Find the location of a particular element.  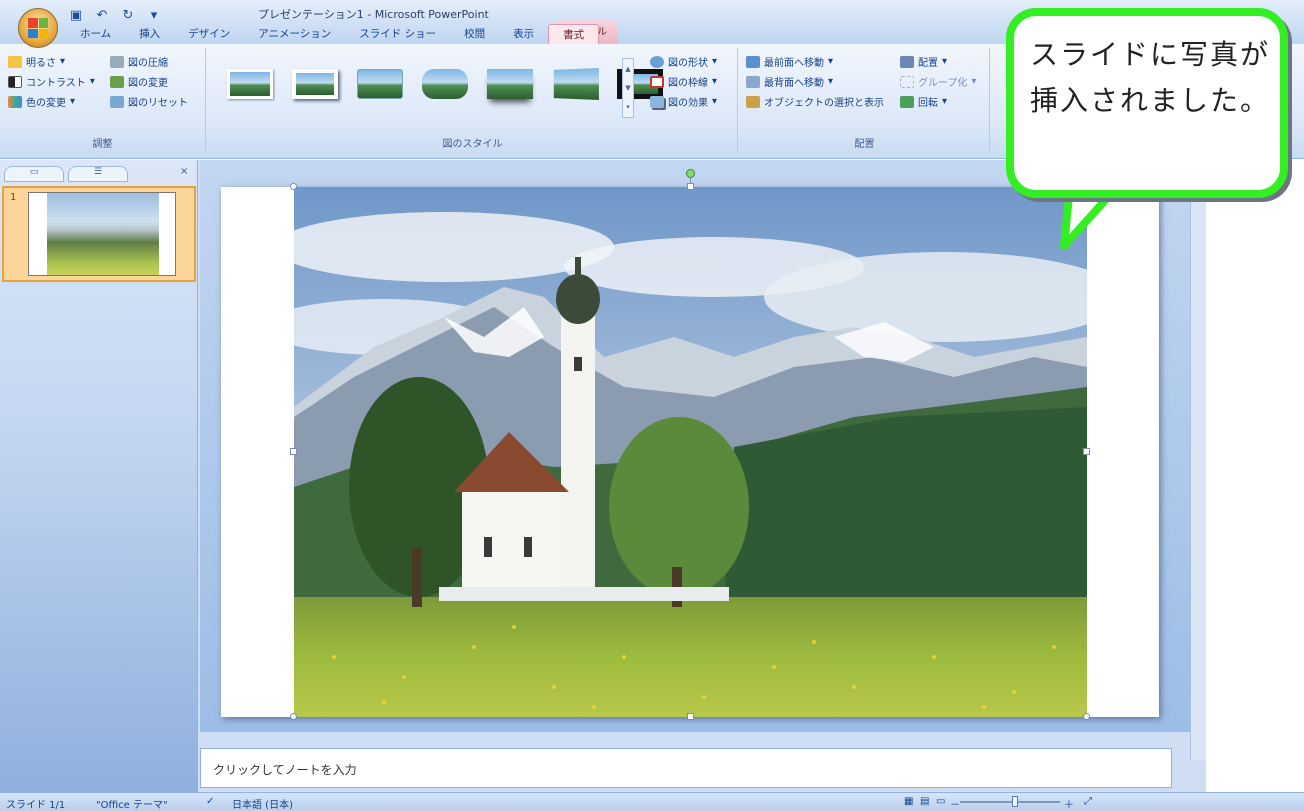

language-indicator: 日本語 (日本) is located at coordinates (262, 803).